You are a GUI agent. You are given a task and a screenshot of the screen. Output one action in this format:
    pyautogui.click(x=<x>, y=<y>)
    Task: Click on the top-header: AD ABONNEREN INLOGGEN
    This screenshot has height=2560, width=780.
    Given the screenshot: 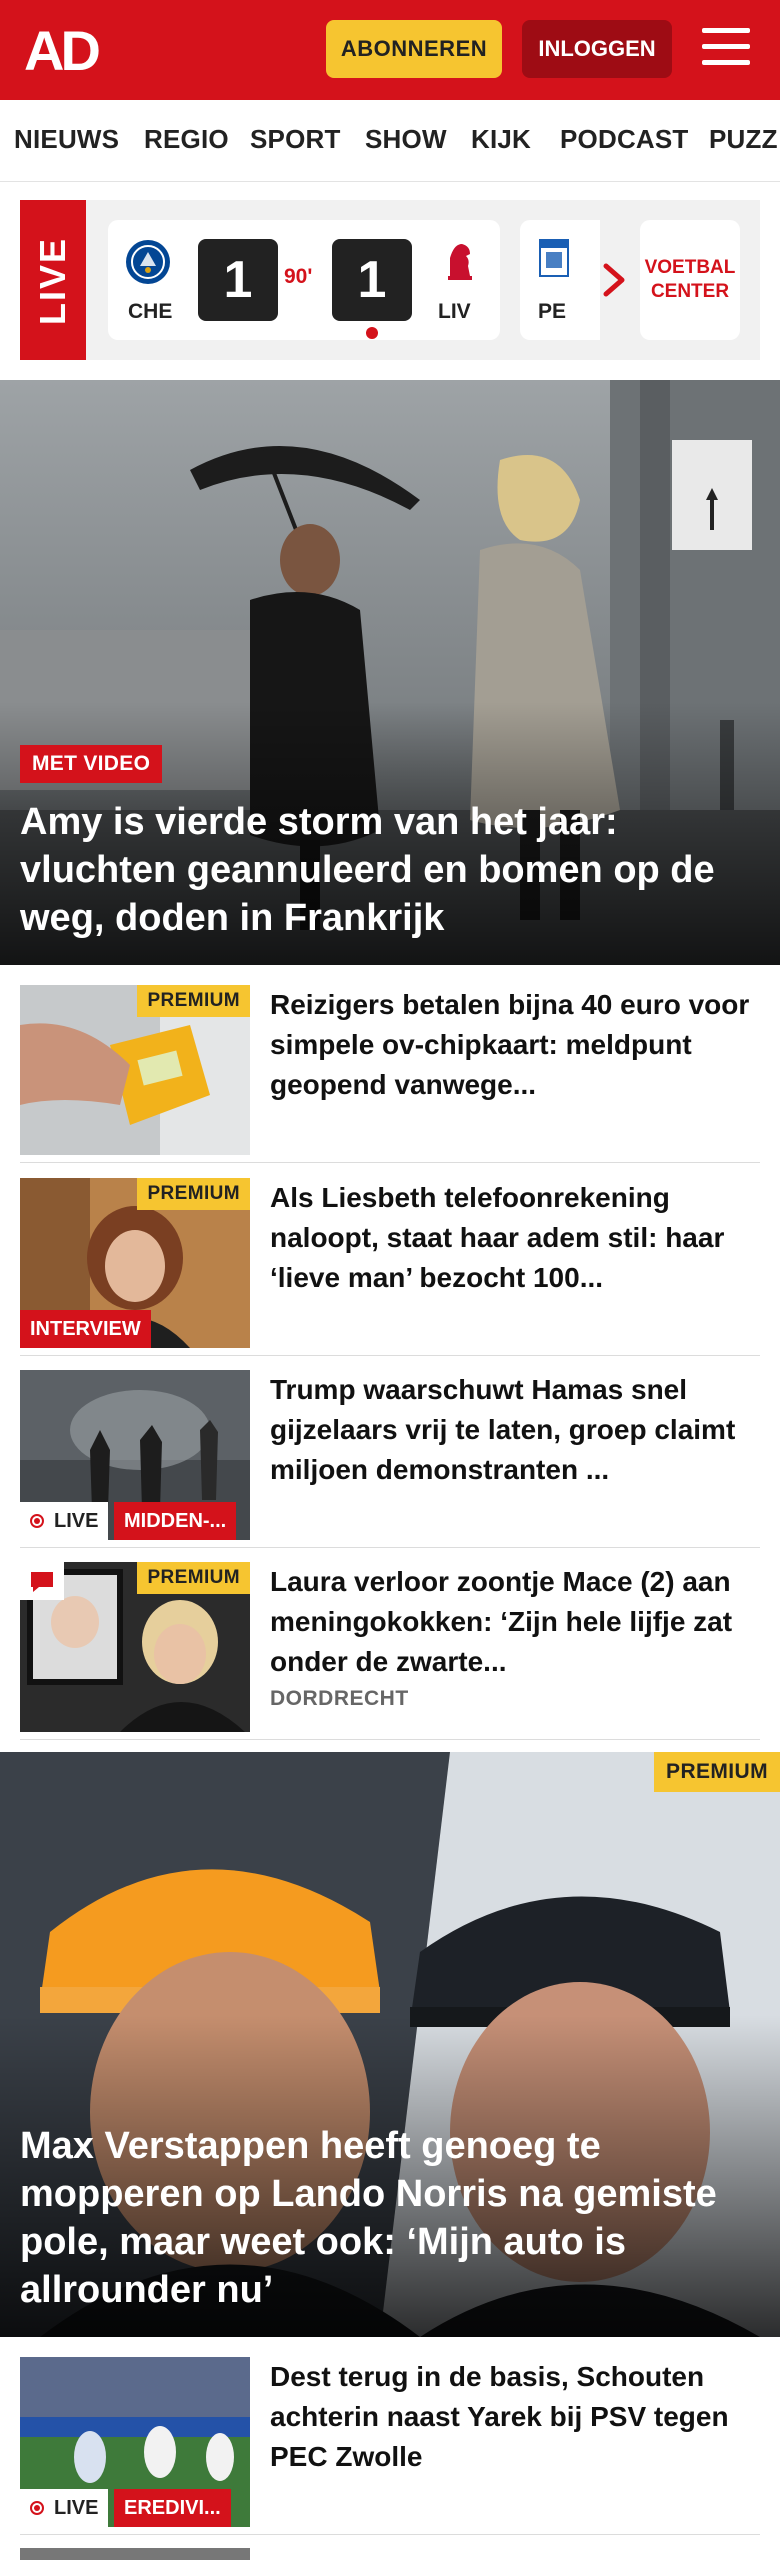 What is the action you would take?
    pyautogui.click(x=390, y=50)
    